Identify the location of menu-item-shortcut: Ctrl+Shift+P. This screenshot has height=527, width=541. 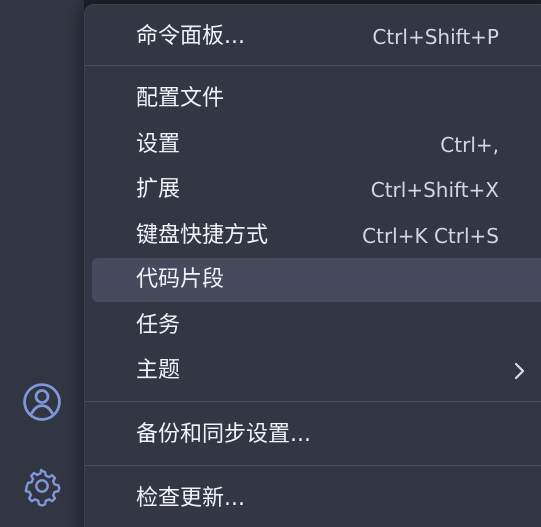
(435, 37).